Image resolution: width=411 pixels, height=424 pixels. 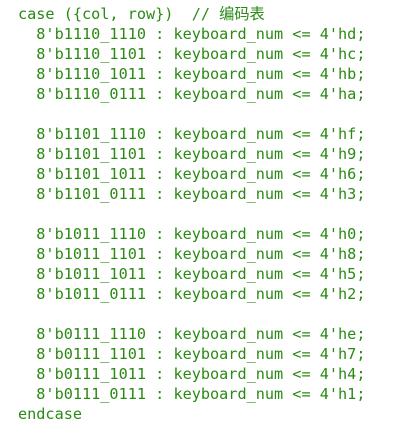 What do you see at coordinates (192, 134) in the screenshot?
I see `code-line: 8'b1101_1110 : keyboard_num <= 4'hf;` at bounding box center [192, 134].